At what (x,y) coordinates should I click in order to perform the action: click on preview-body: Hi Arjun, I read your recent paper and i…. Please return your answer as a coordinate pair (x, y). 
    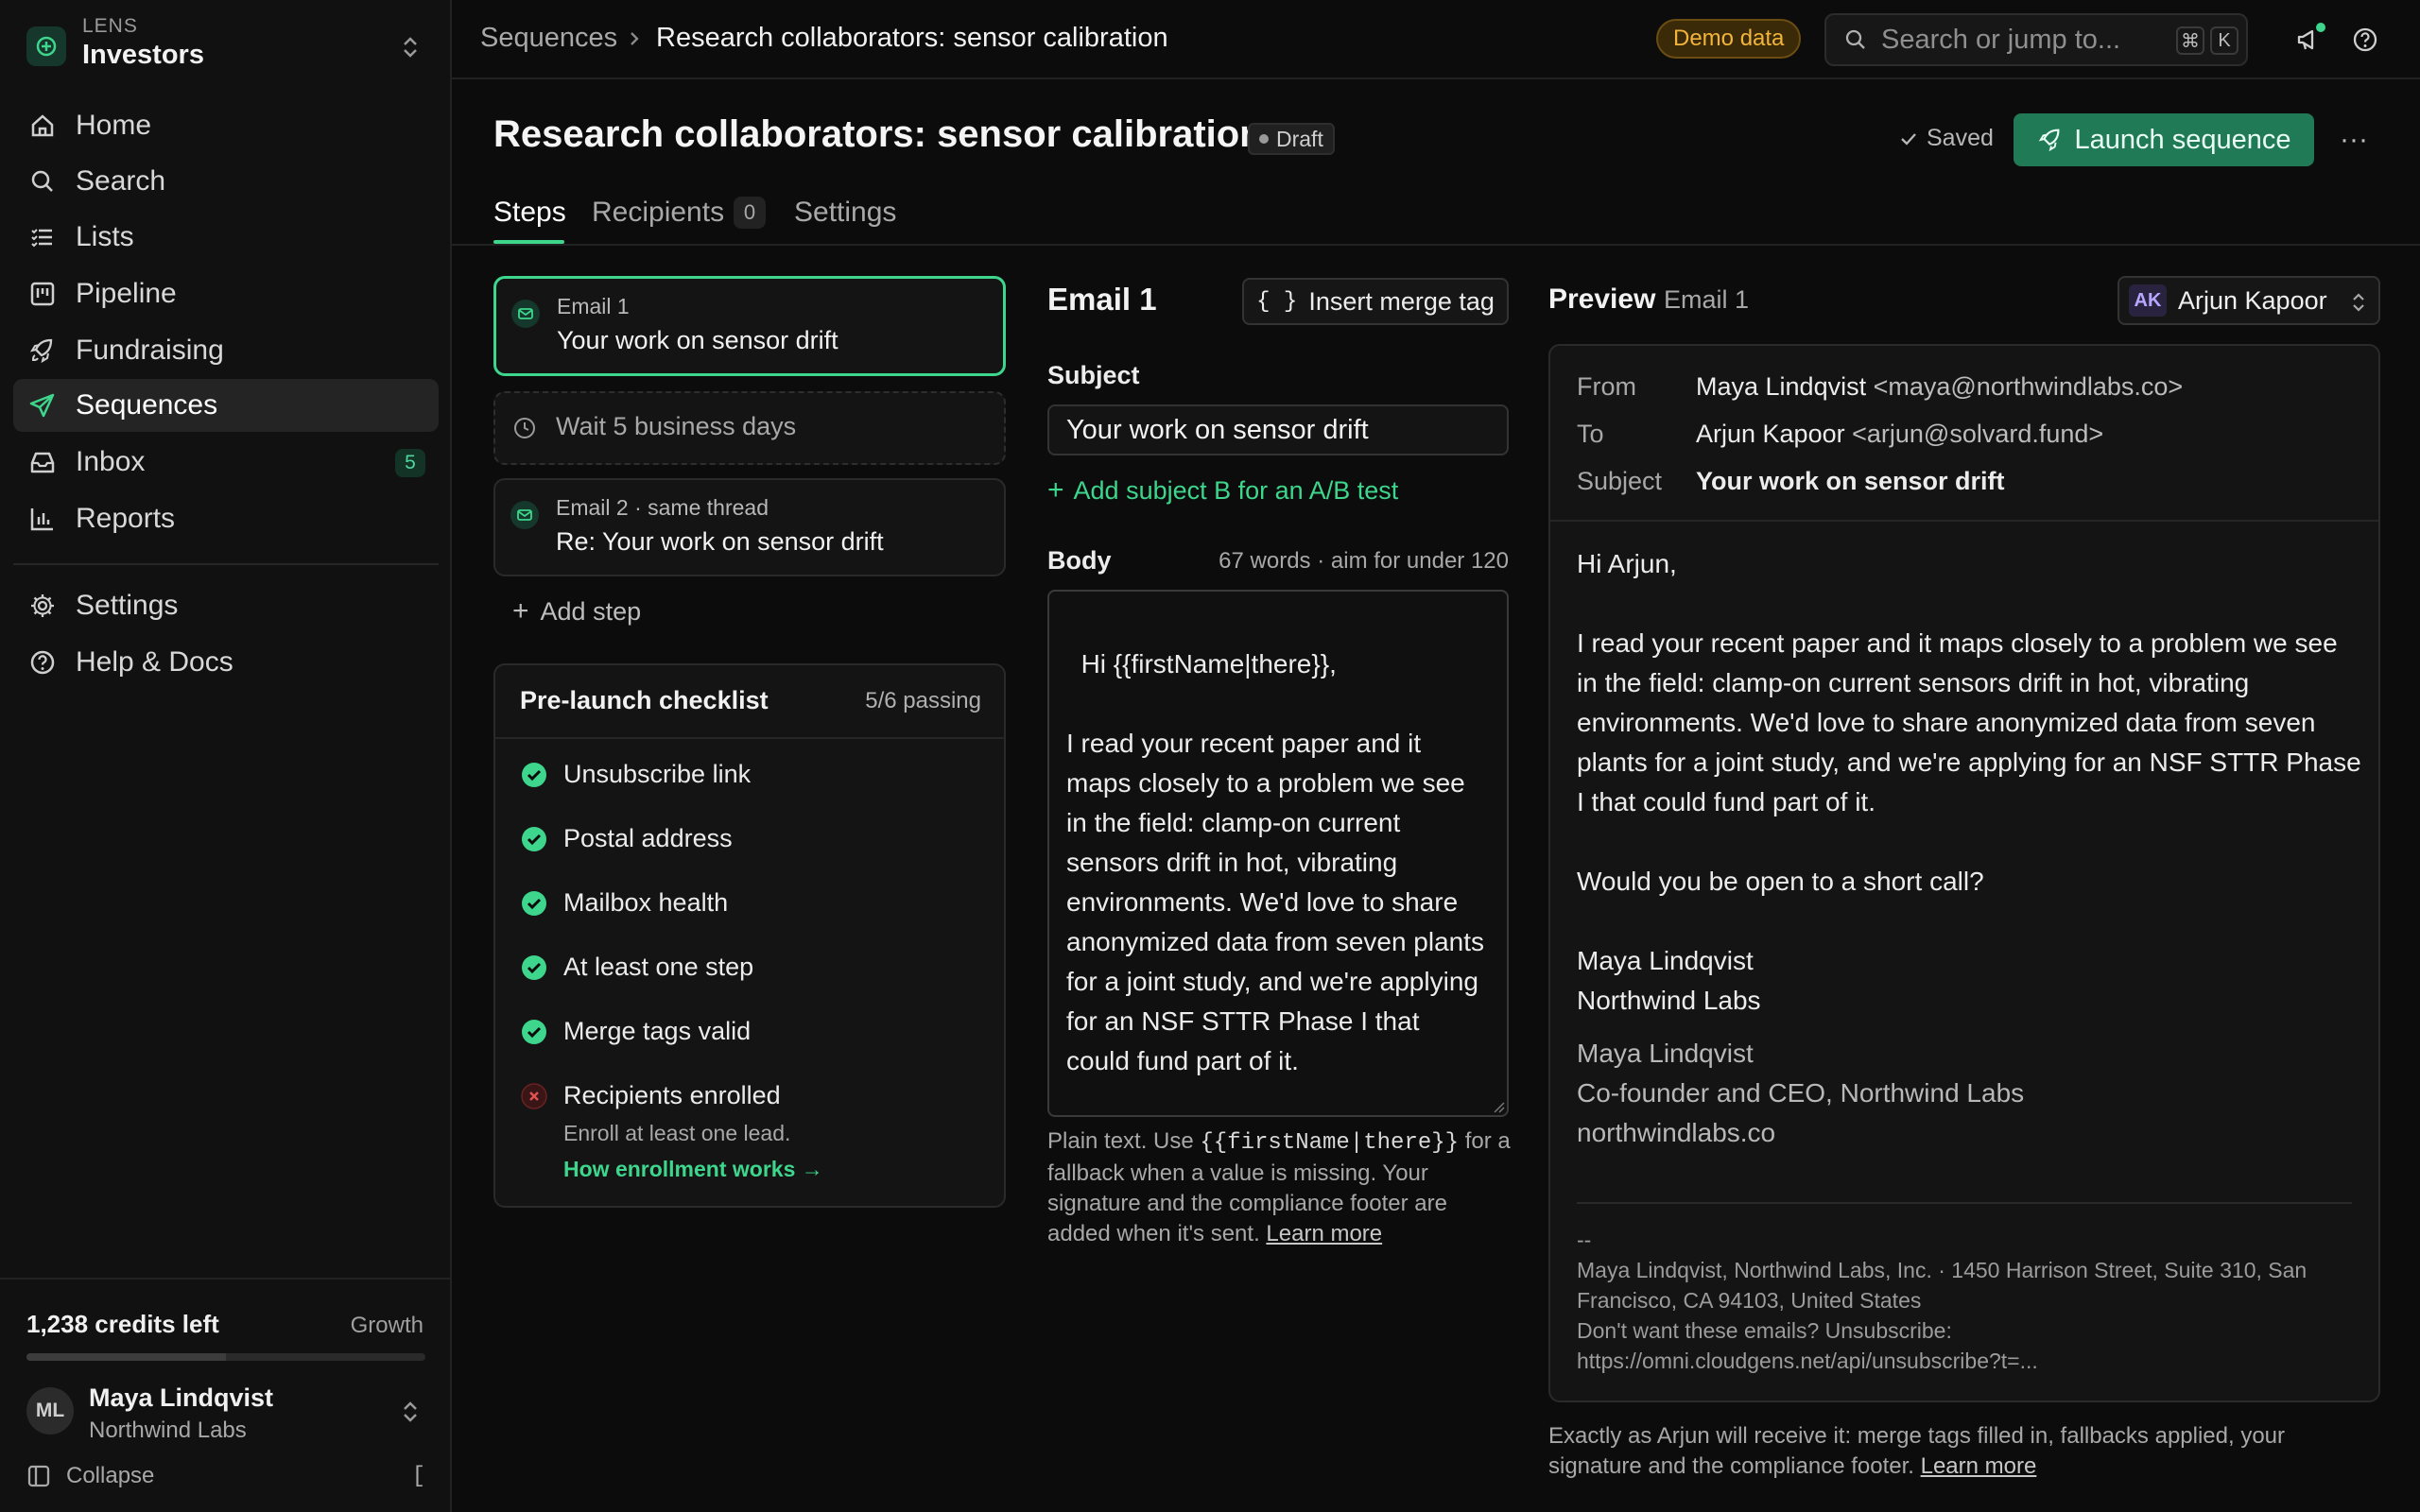
    Looking at the image, I should click on (1969, 868).